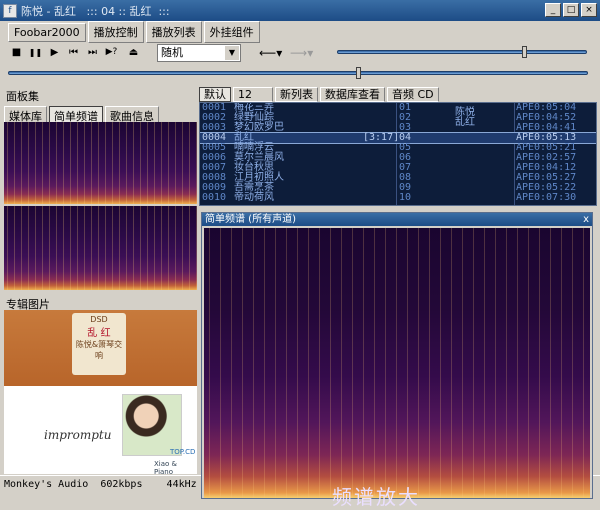 The width and height of the screenshot is (600, 510). Describe the element at coordinates (232, 53) in the screenshot. I see `chevron-down-icon: ▼` at that location.